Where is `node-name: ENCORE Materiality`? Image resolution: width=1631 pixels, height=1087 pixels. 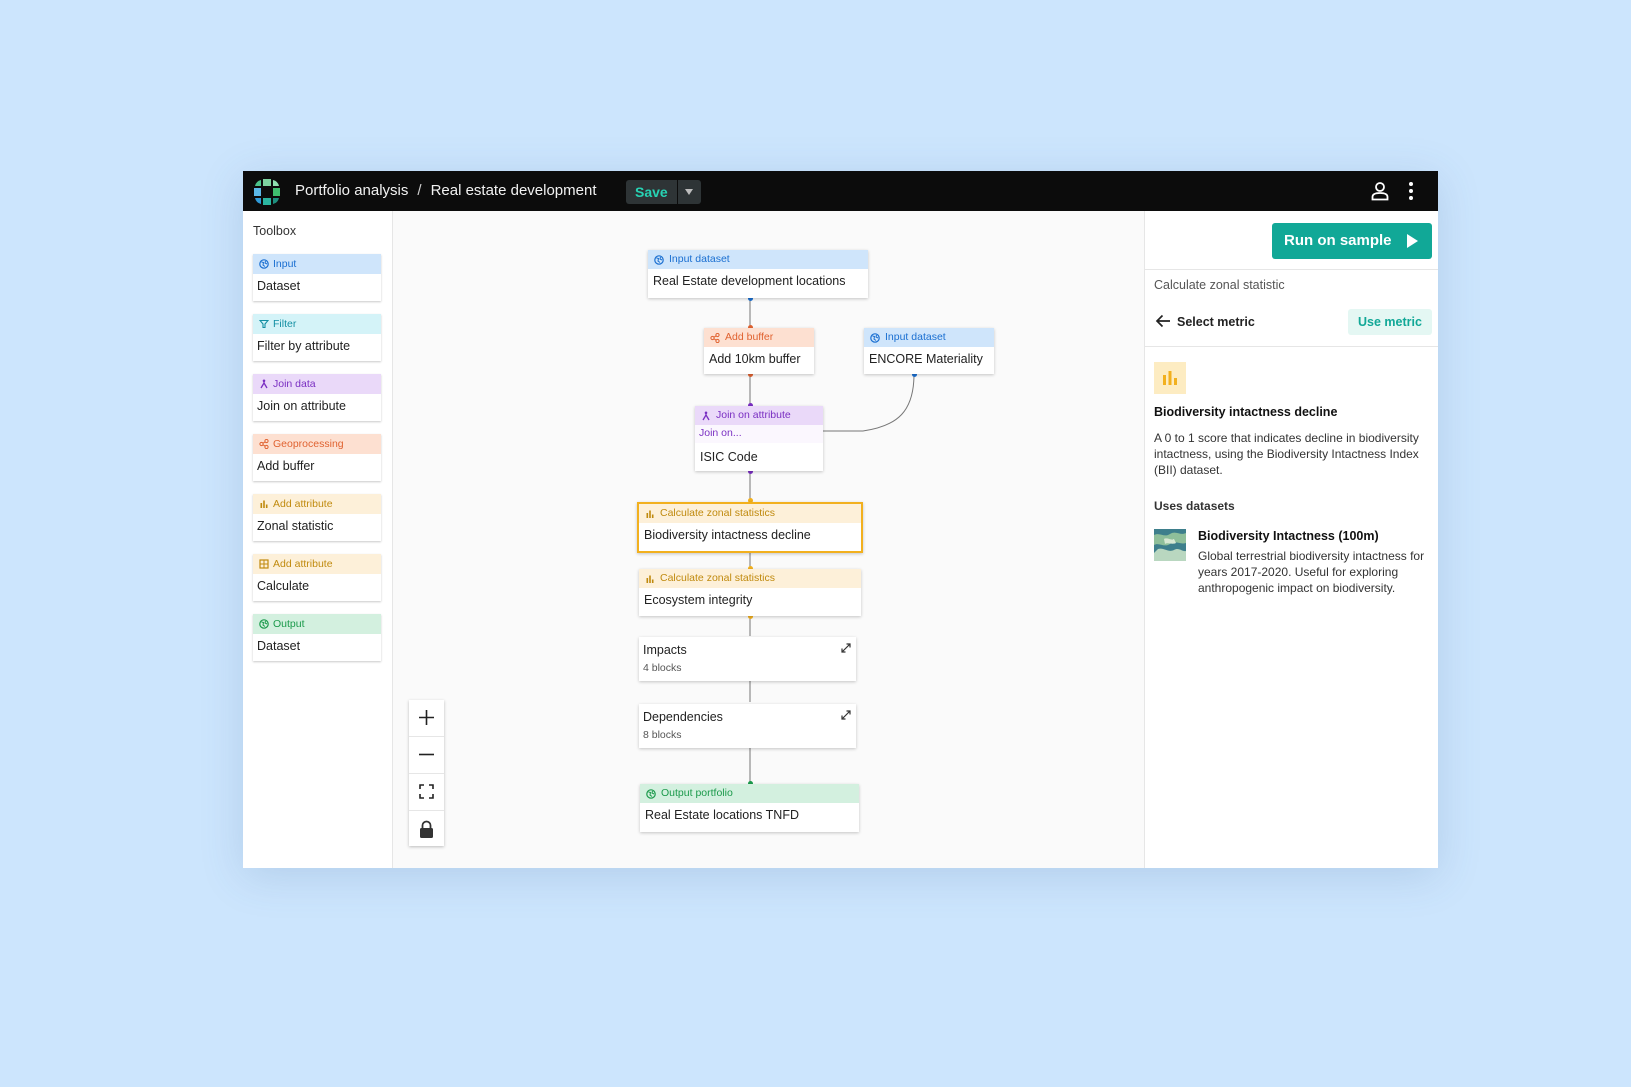
node-name: ENCORE Materiality is located at coordinates (926, 359).